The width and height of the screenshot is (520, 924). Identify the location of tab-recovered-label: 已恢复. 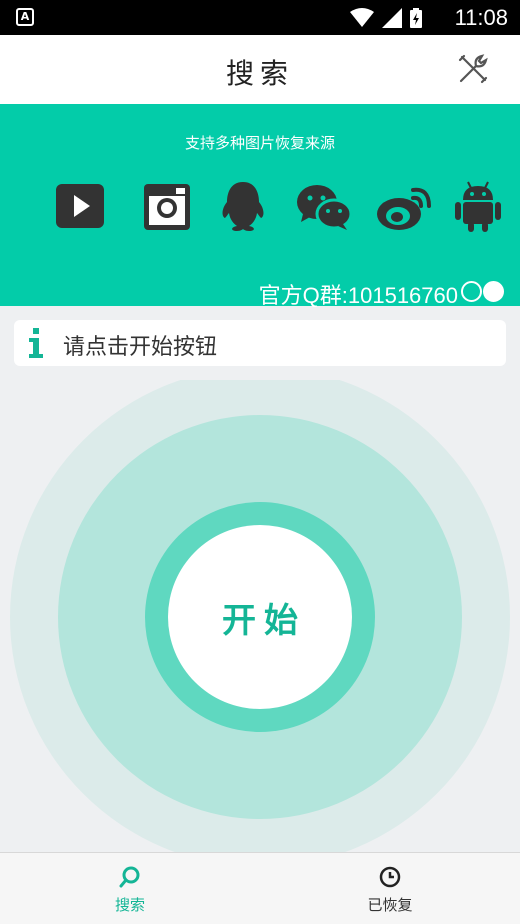
(390, 905).